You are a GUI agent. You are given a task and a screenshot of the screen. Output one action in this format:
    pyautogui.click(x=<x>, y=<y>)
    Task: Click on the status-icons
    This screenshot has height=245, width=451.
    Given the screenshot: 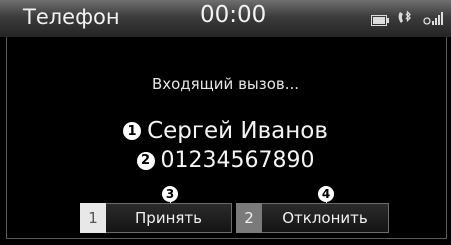 What is the action you would take?
    pyautogui.click(x=407, y=20)
    